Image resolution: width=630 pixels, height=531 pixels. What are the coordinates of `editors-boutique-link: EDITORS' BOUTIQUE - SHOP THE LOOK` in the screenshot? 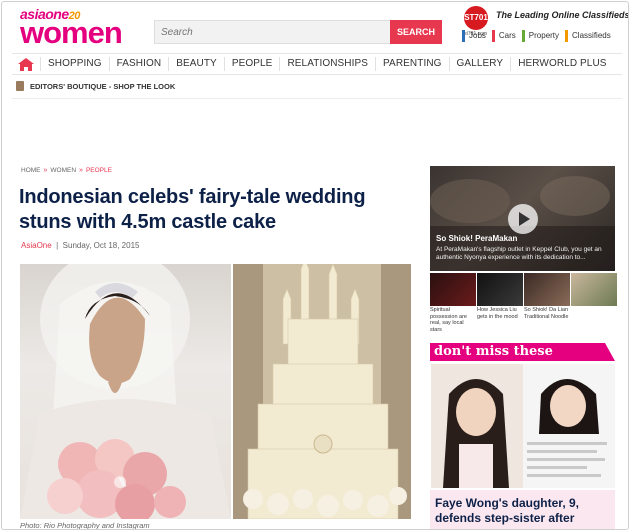 It's located at (95, 86).